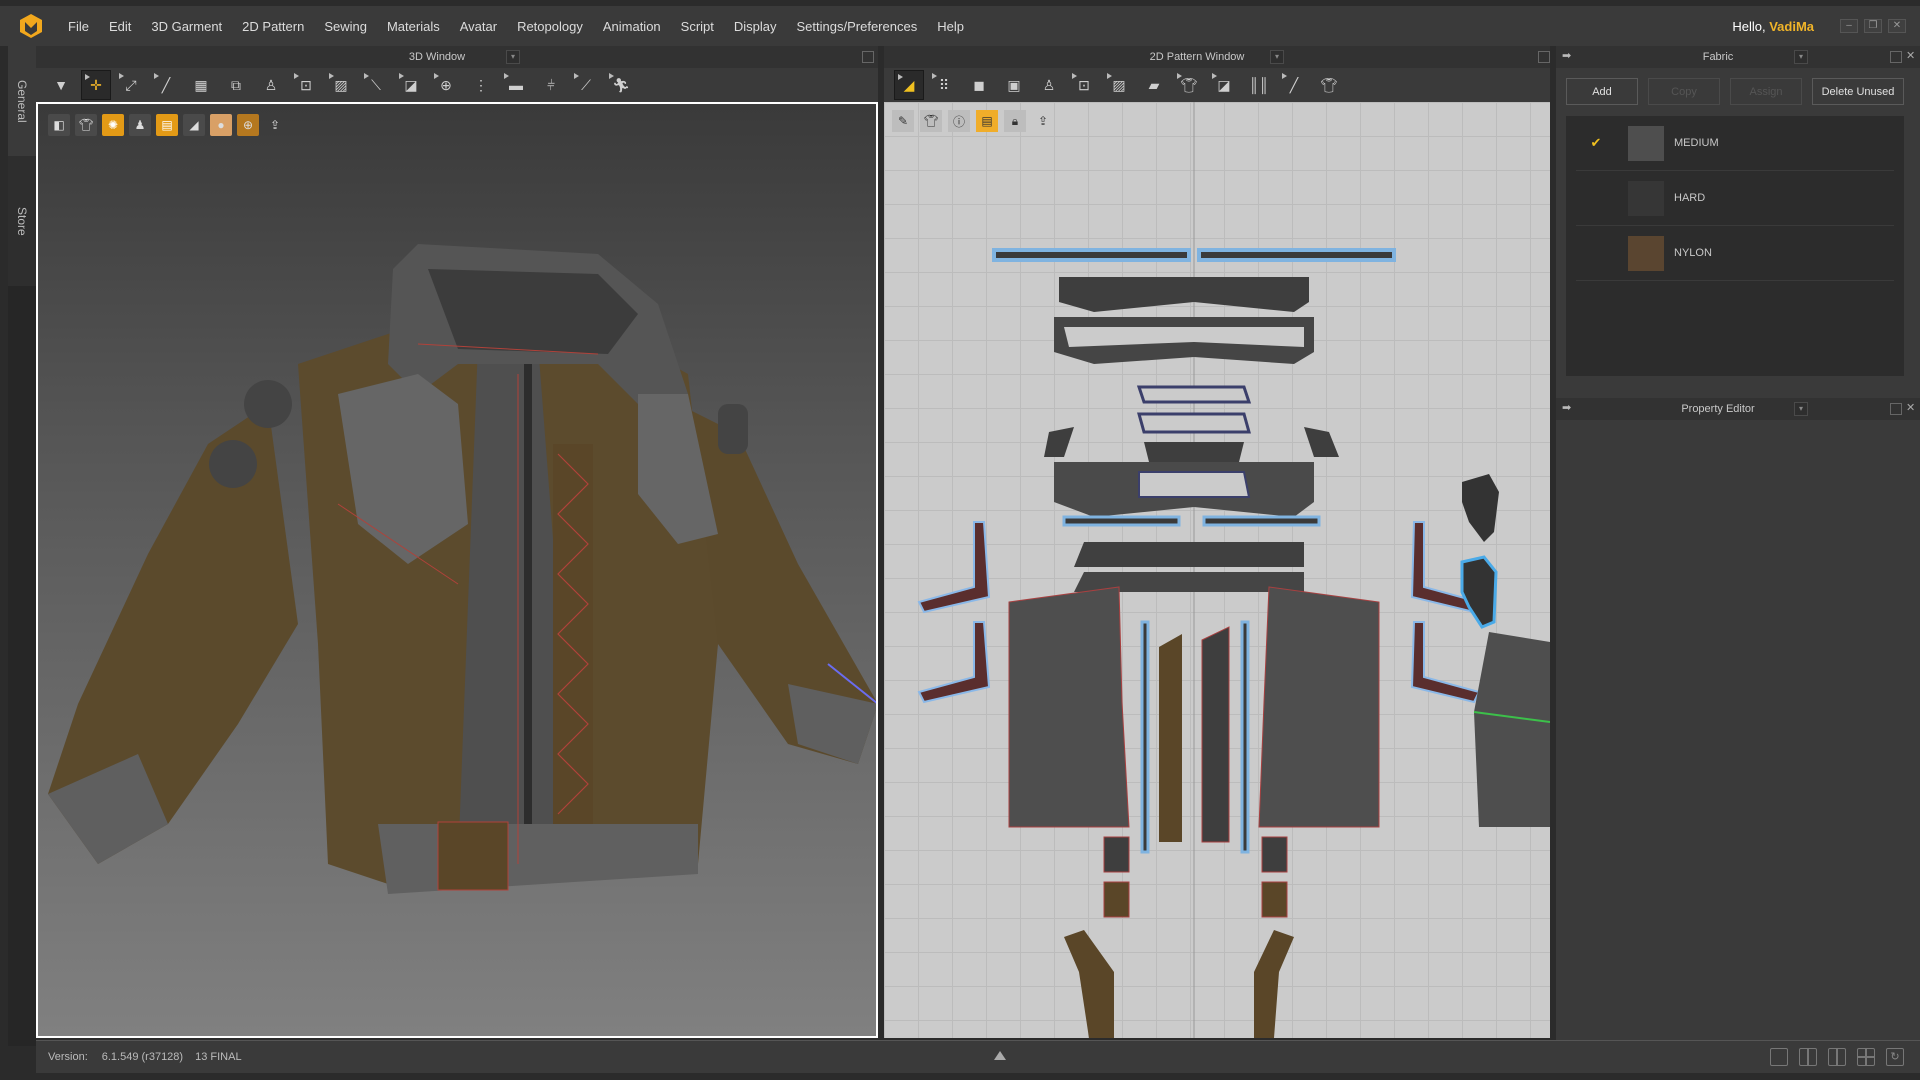 The width and height of the screenshot is (1920, 1080). I want to click on user-greeting: Hello, VadiMa, so click(1773, 26).